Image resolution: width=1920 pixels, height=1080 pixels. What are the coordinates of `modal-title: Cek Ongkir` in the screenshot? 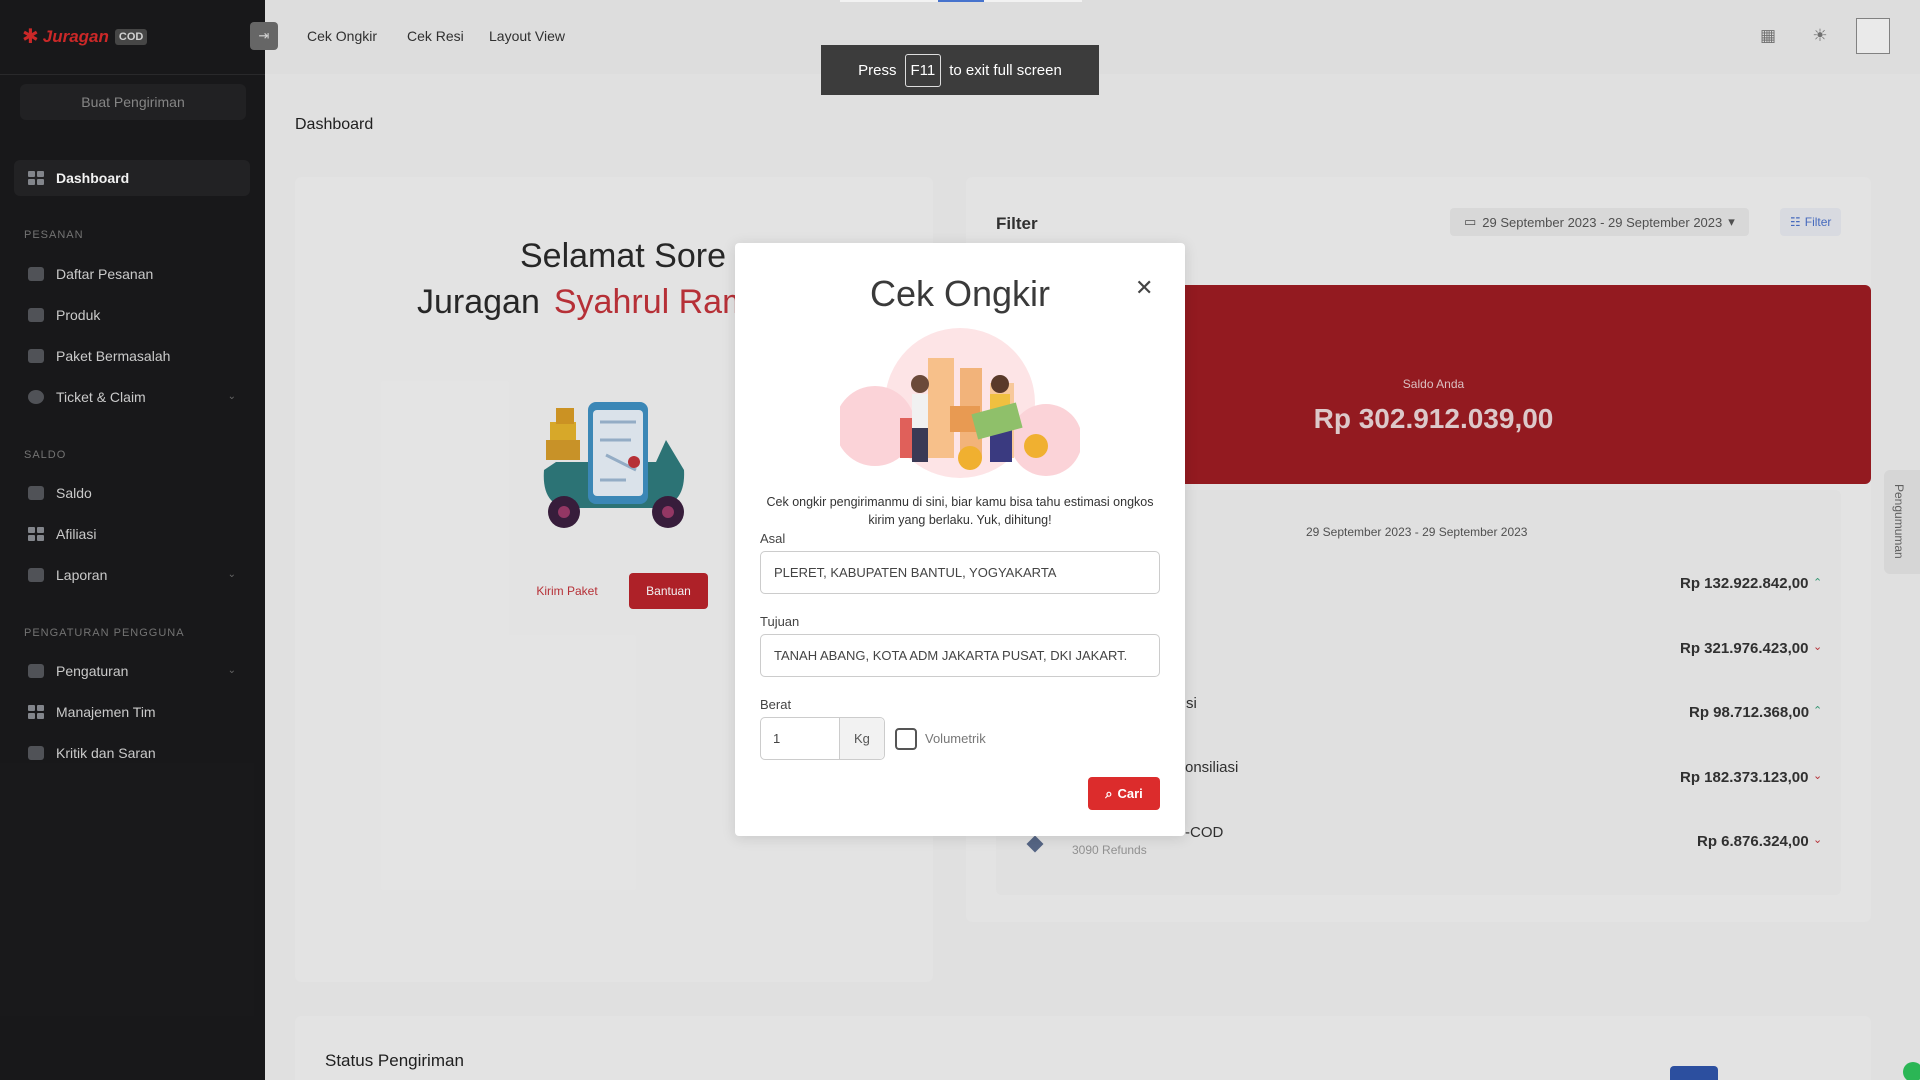 It's located at (960, 293).